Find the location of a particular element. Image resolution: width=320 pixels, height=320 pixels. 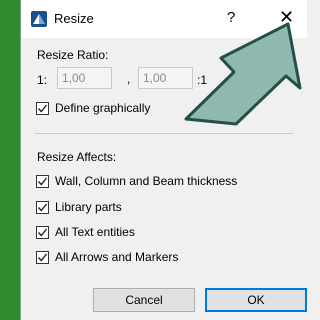

callout-arrow-shape is located at coordinates (243, 74).